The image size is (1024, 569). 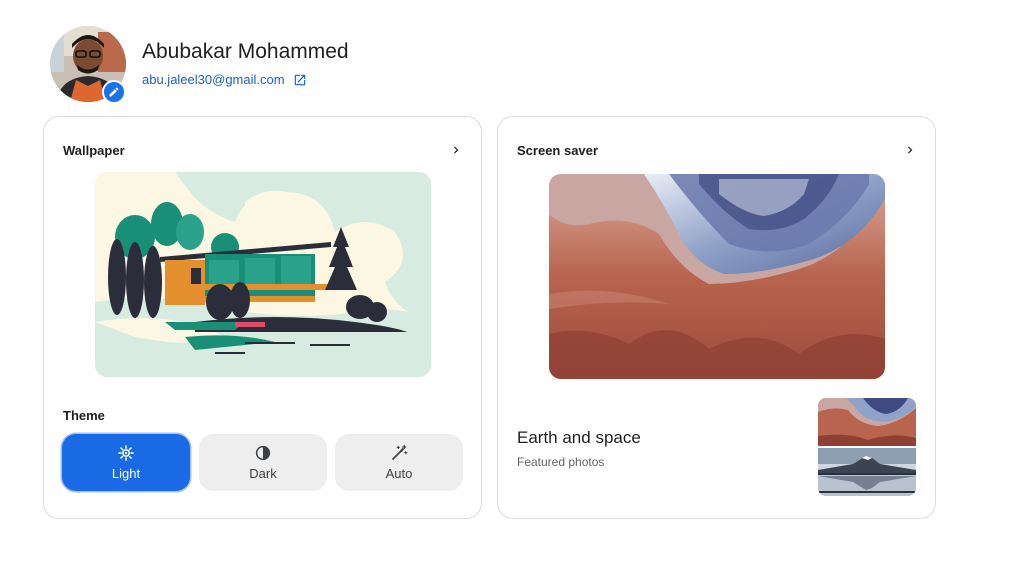 What do you see at coordinates (94, 150) in the screenshot?
I see `wallpaper-title: Wallpaper` at bounding box center [94, 150].